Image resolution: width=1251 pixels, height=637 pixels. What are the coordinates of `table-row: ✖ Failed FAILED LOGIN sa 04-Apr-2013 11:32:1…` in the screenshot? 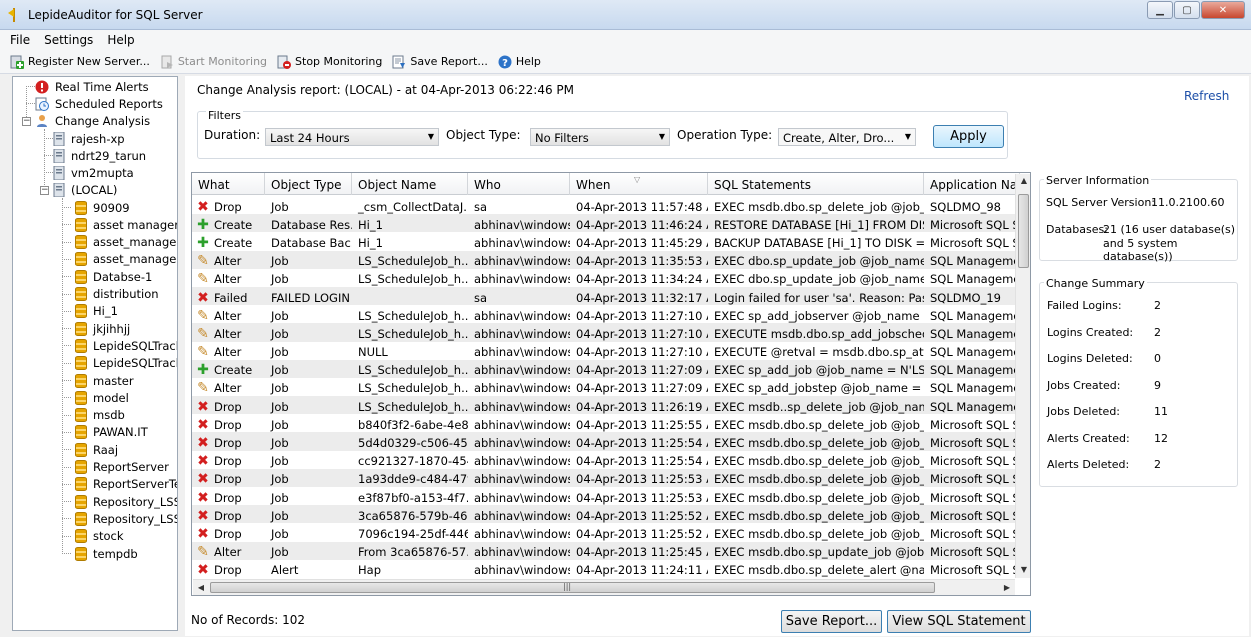 It's located at (606, 296).